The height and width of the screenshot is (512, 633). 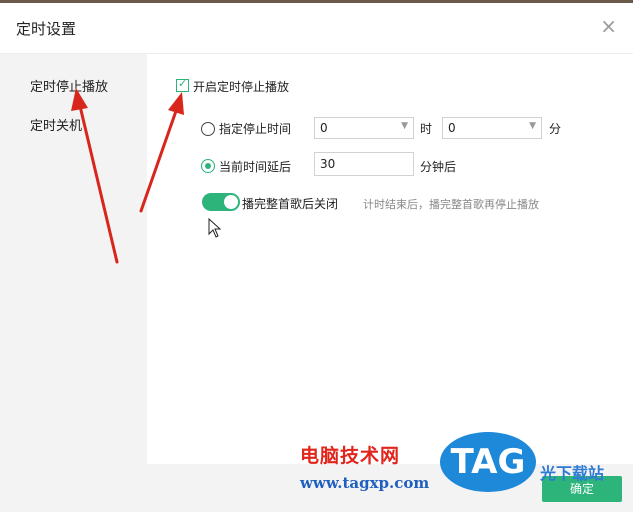 I want to click on specified-time-label: 指定停止时间, so click(x=255, y=129).